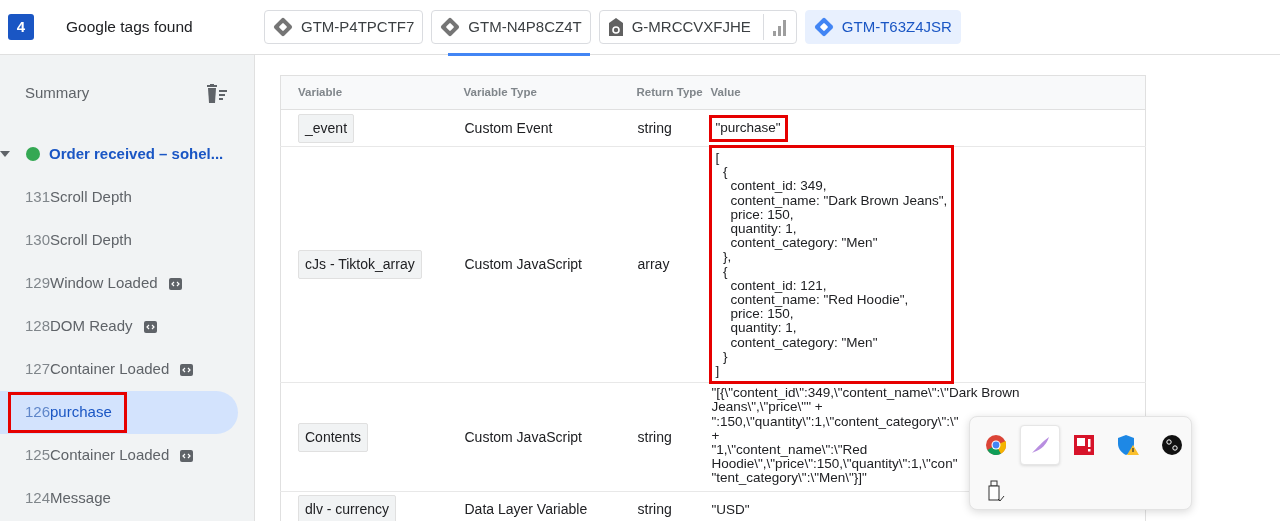 This screenshot has width=1280, height=521. I want to click on value-line: Hoodie\",\"price\":150,\"quantity\":1,\"con", so click(834, 464).